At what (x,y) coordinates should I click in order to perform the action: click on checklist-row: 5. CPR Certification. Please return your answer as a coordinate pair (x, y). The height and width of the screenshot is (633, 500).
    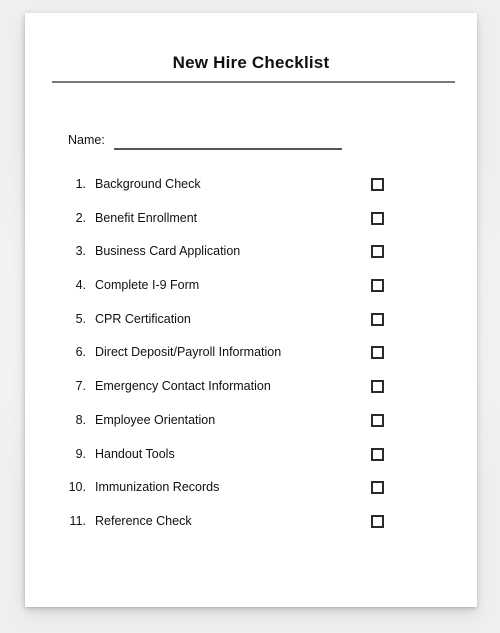
    Looking at the image, I should click on (251, 329).